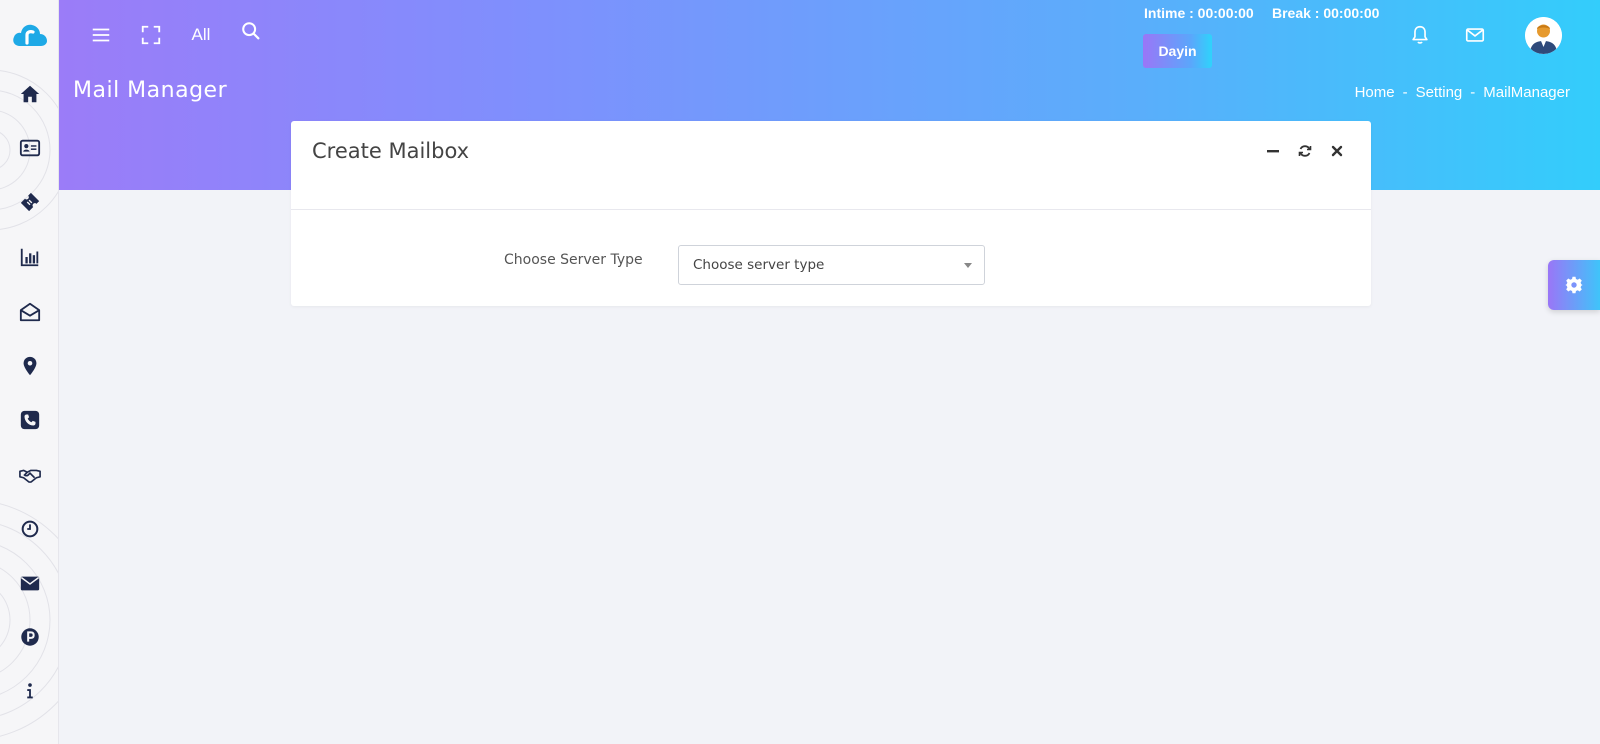  Describe the element at coordinates (150, 90) in the screenshot. I see `page-title: Mail Manager` at that location.